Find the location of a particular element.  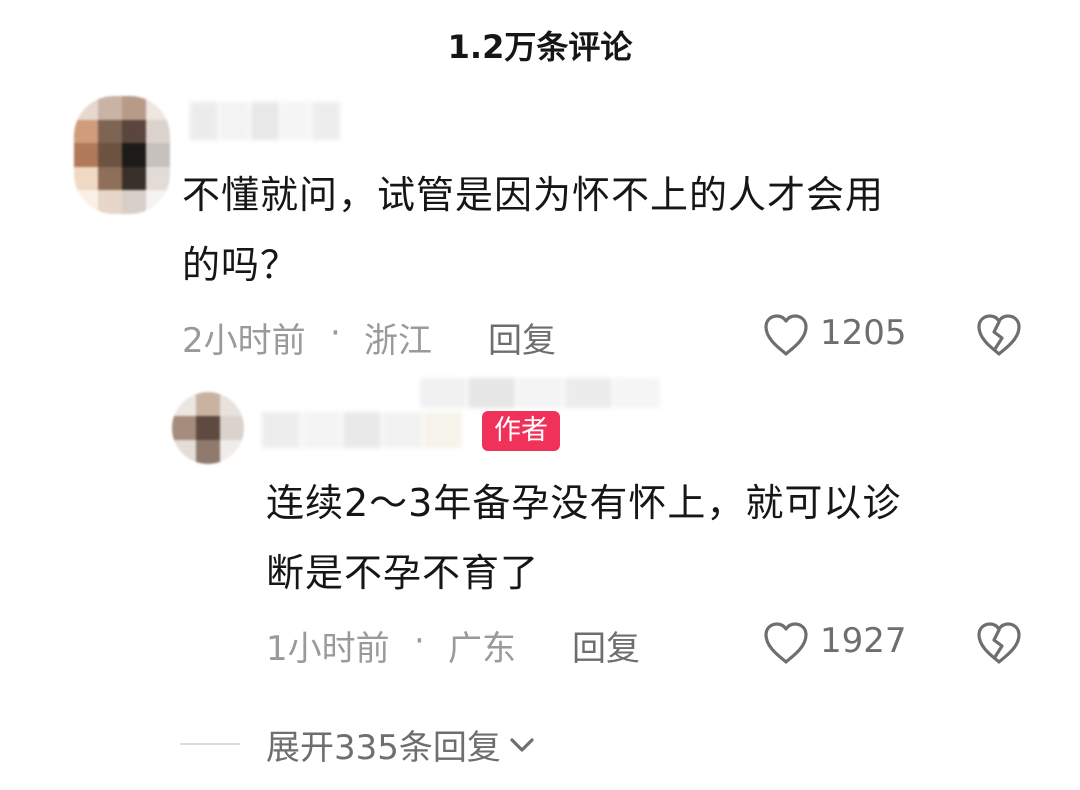

avatar is located at coordinates (122, 155).